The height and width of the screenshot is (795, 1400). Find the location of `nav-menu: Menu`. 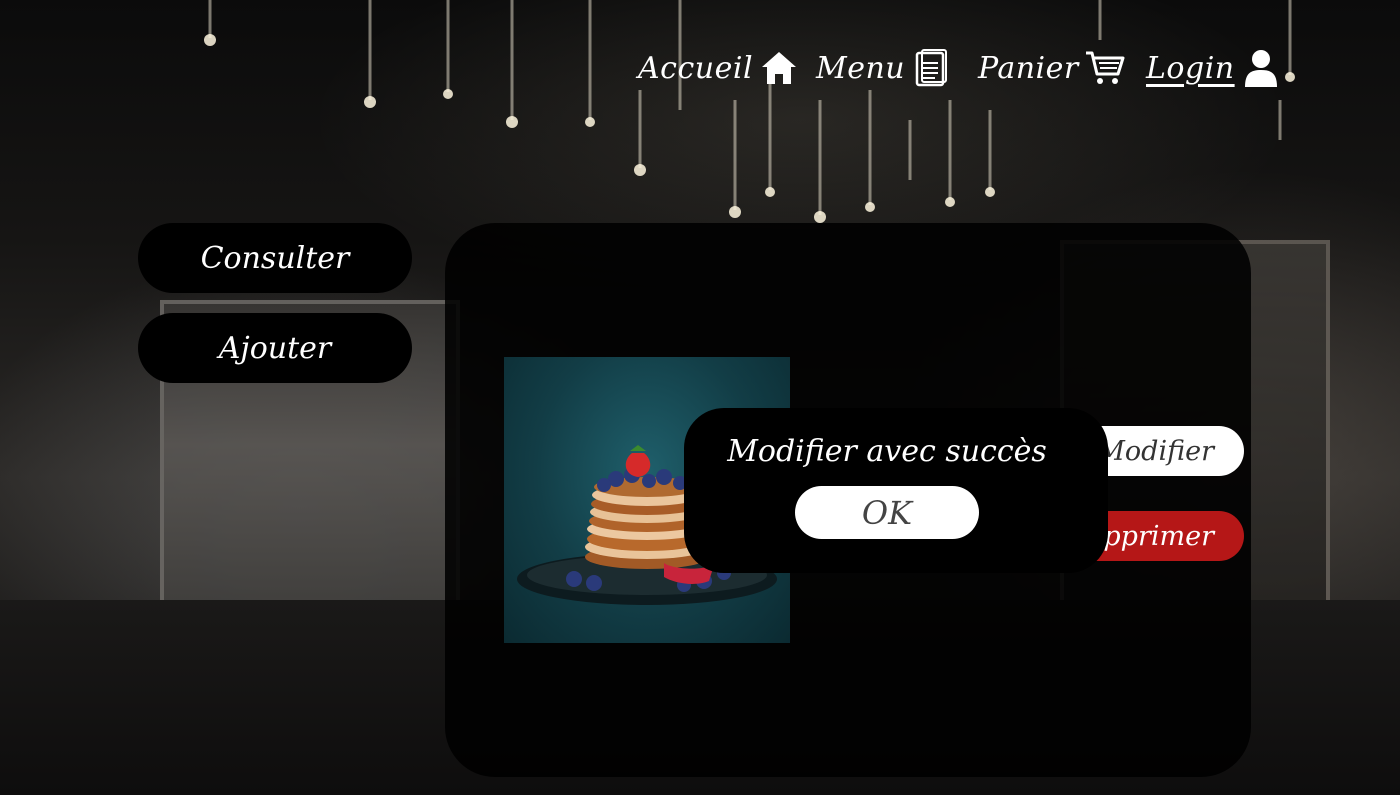

nav-menu: Menu is located at coordinates (883, 68).